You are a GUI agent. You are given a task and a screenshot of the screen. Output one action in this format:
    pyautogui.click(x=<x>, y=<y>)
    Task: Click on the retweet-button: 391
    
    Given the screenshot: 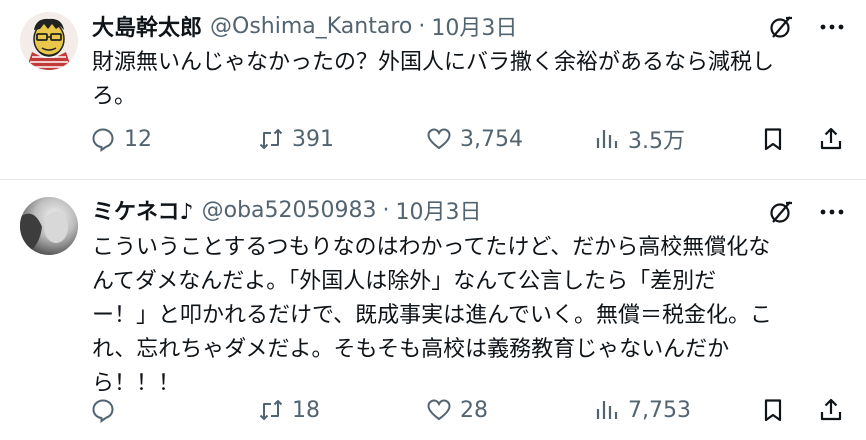 What is the action you would take?
    pyautogui.click(x=296, y=139)
    